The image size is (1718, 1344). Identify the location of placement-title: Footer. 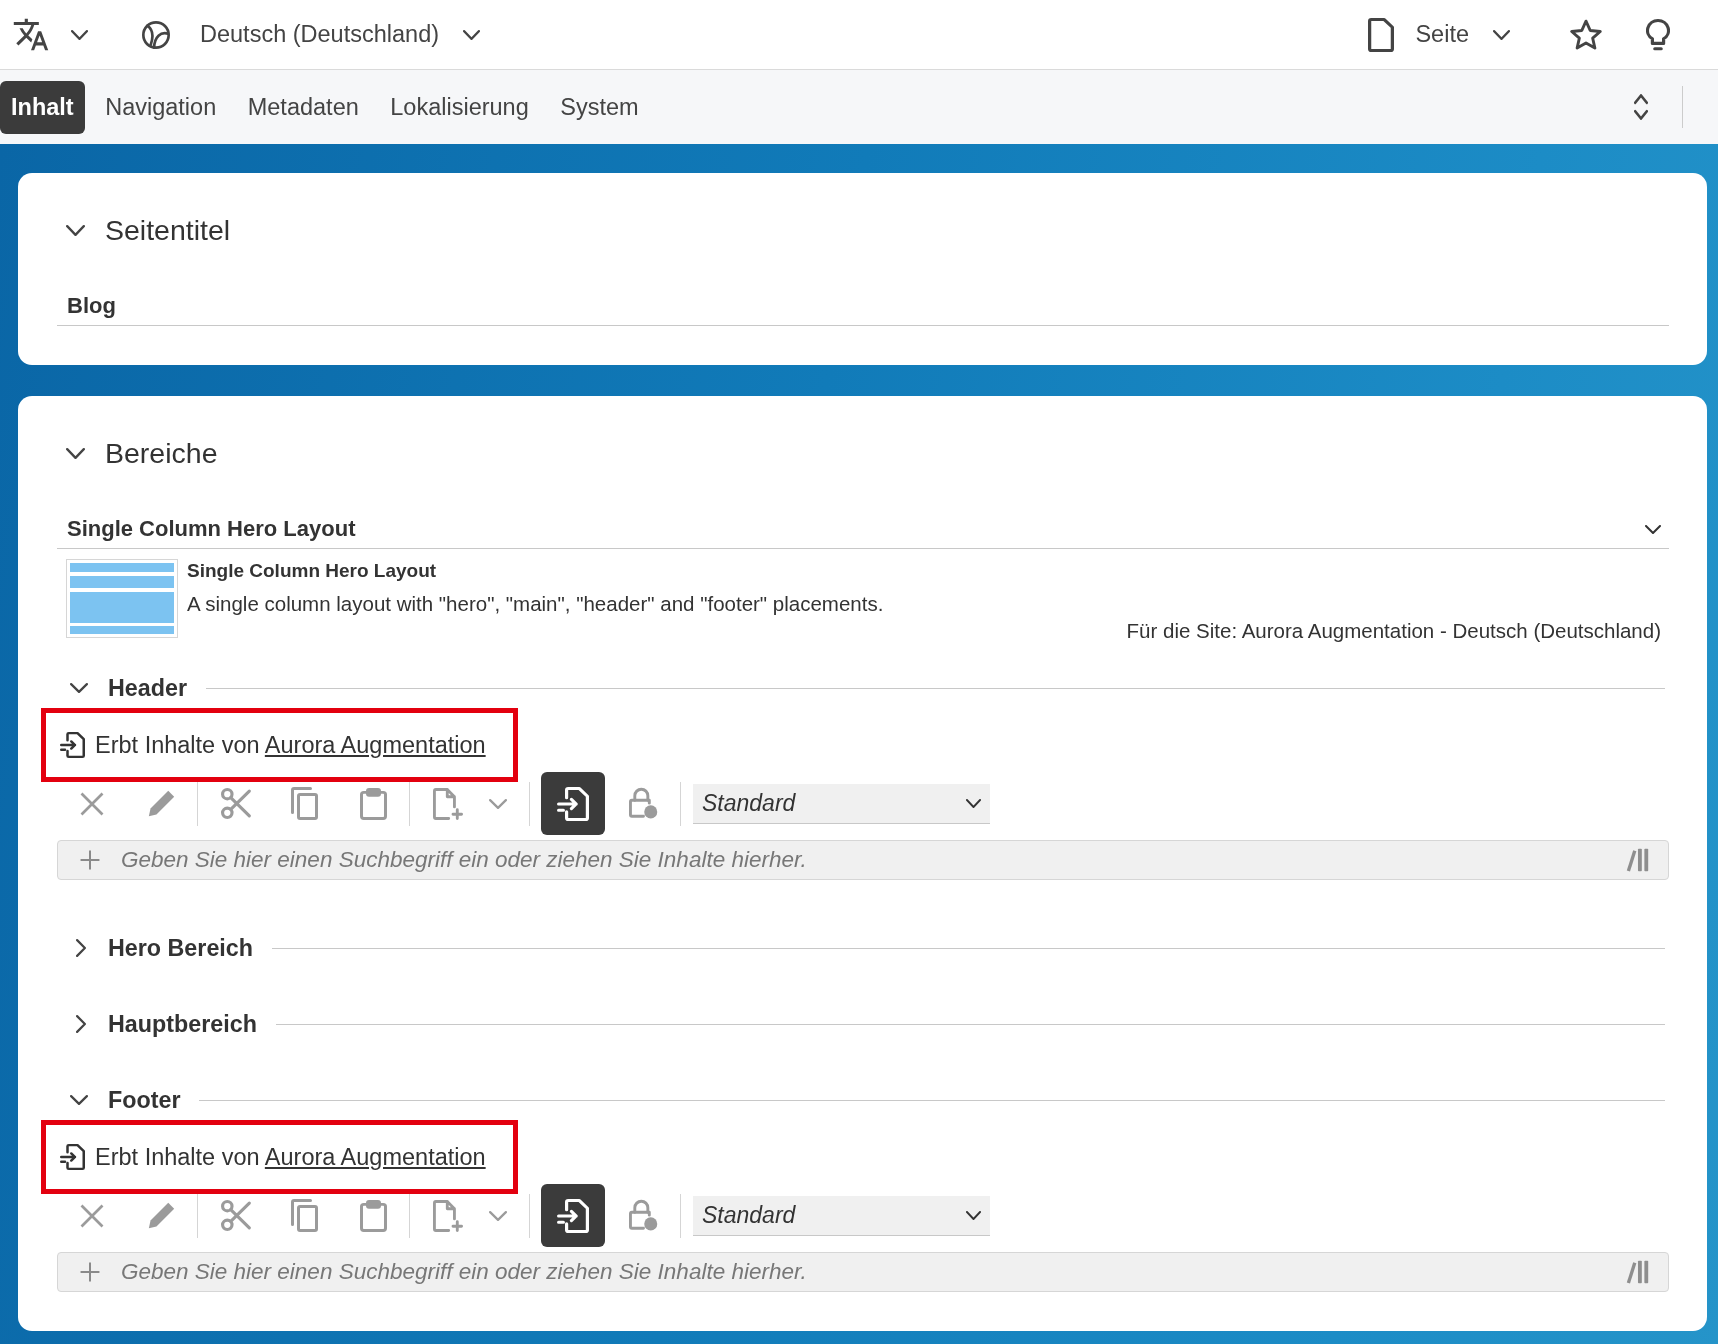
(144, 1100).